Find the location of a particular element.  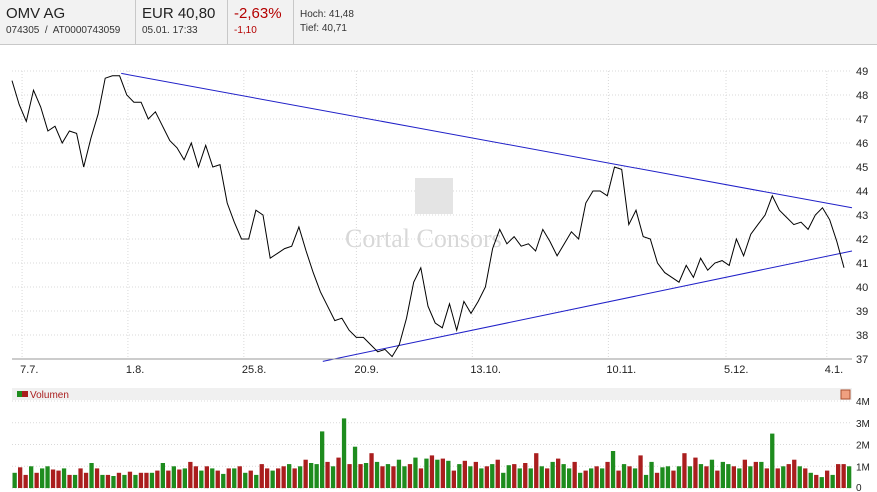

price-y-tick-label: 44 is located at coordinates (862, 192).